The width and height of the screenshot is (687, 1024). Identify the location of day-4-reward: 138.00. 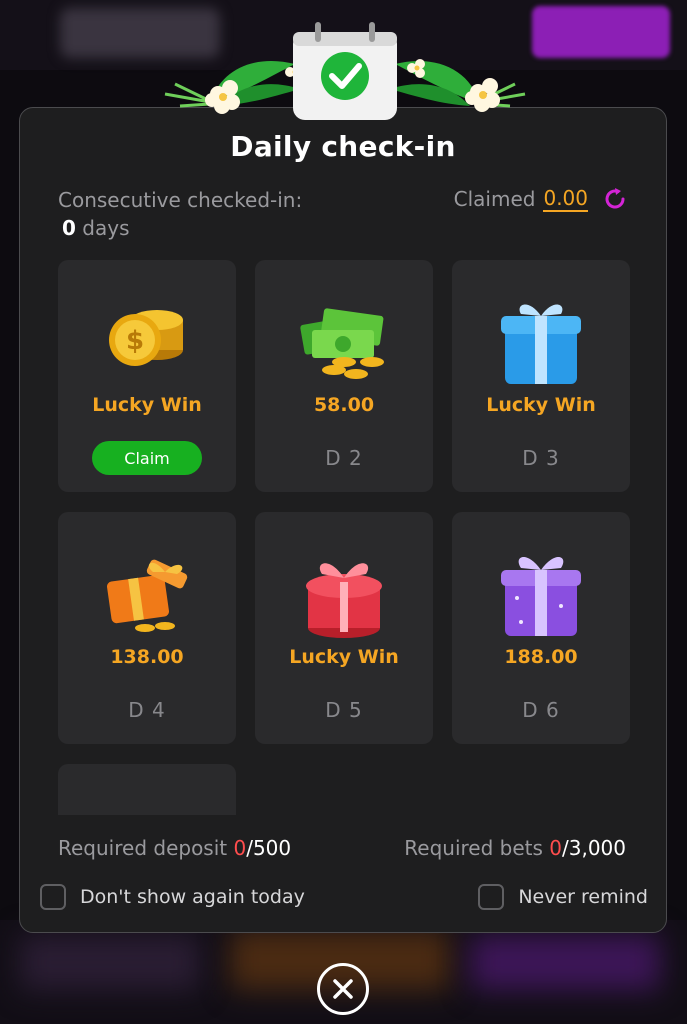
(147, 657).